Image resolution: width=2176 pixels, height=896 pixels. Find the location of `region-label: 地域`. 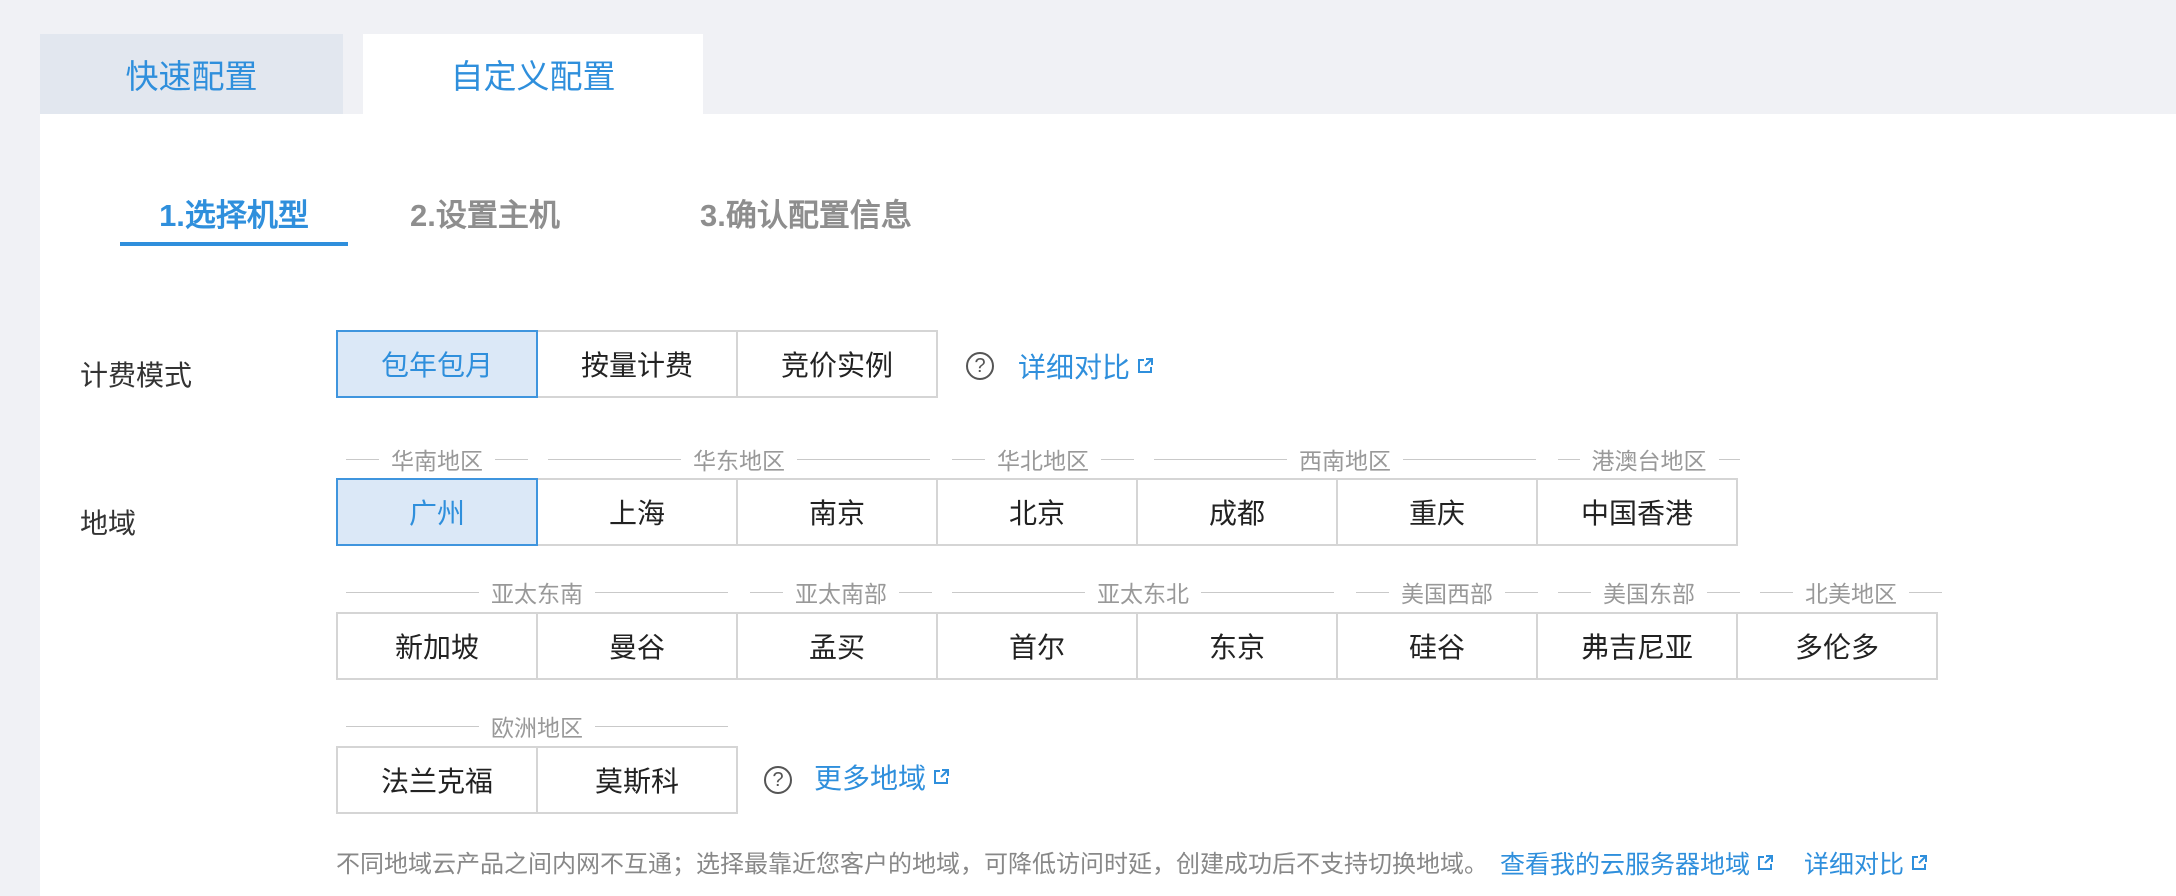

region-label: 地域 is located at coordinates (108, 523).